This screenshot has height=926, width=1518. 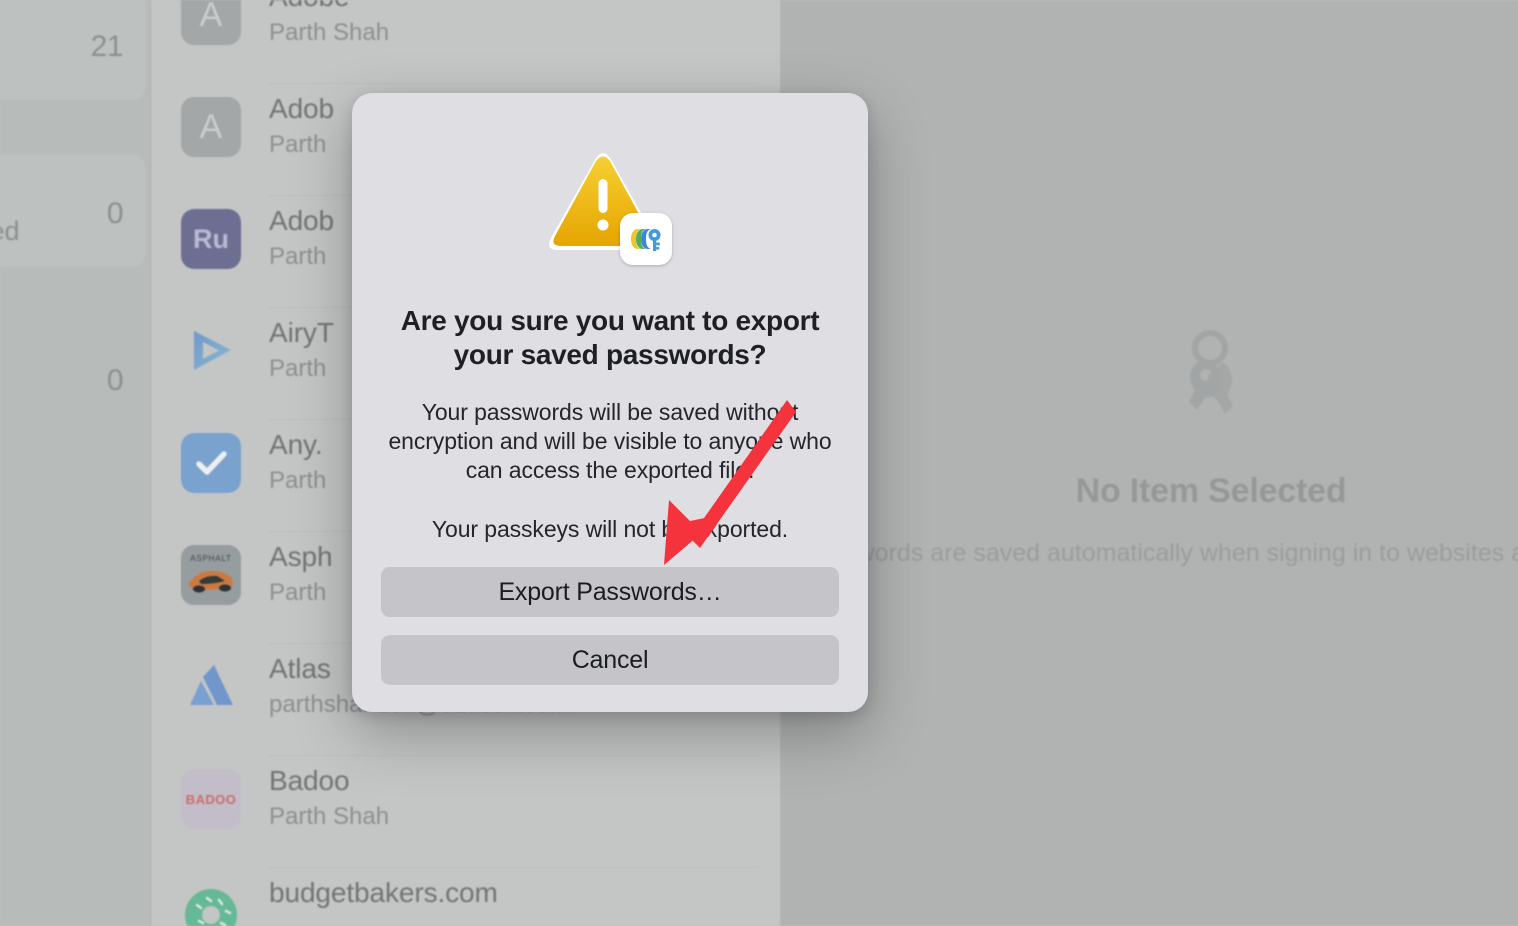 I want to click on list-item-texts: Badoo Parth Shah, so click(x=329, y=798).